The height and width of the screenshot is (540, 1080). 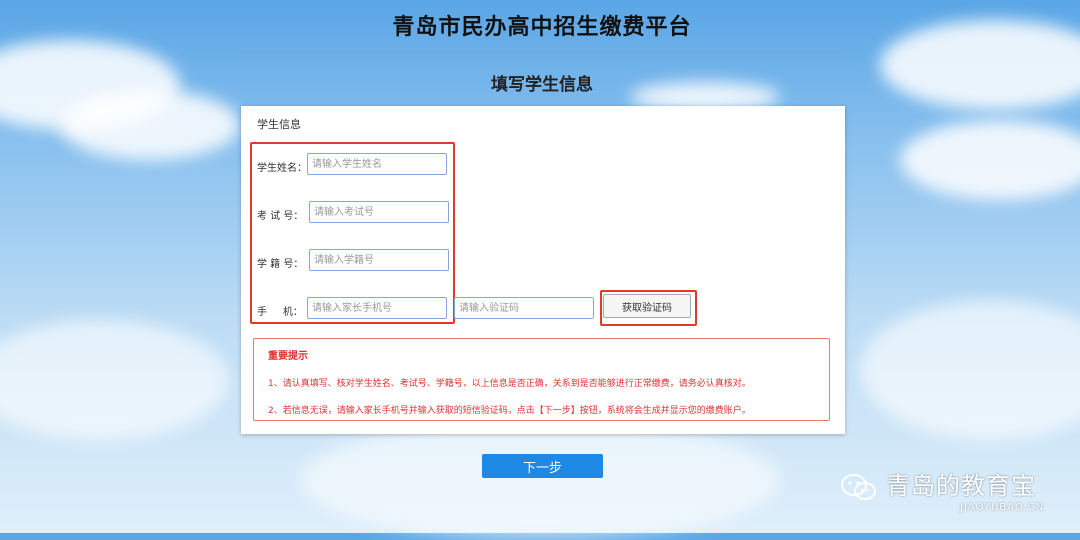 I want to click on next-step-button: 下一步, so click(x=542, y=466).